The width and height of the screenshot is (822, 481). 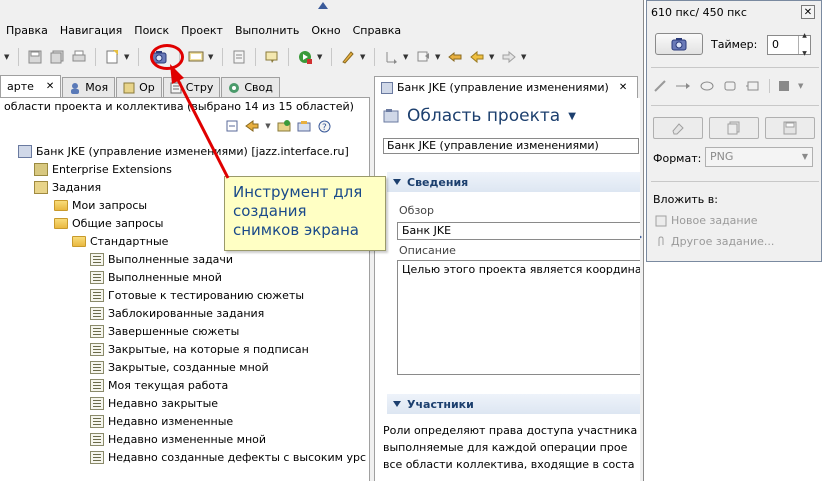 I want to click on timer-stepper: ▲ ▼, so click(x=804, y=44).